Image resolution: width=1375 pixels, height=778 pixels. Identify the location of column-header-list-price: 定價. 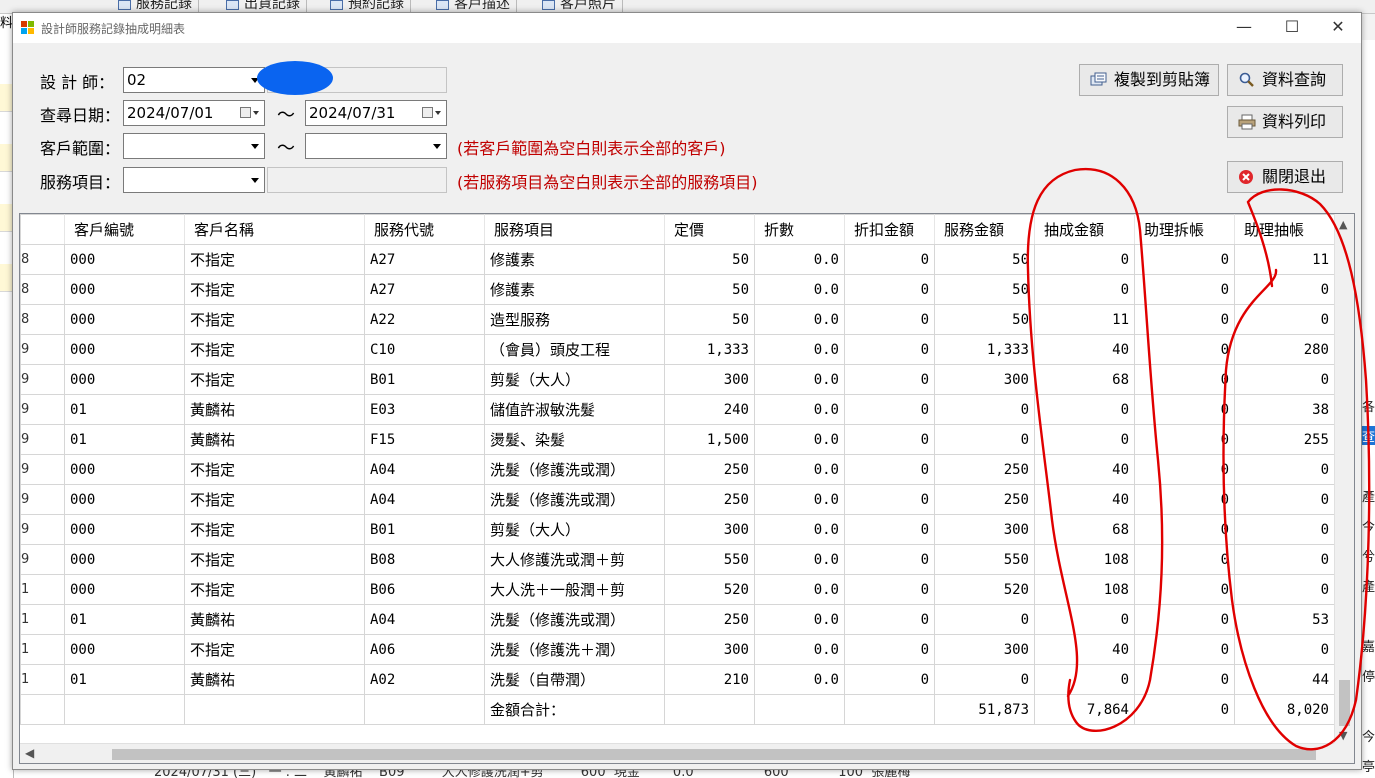
(709, 229).